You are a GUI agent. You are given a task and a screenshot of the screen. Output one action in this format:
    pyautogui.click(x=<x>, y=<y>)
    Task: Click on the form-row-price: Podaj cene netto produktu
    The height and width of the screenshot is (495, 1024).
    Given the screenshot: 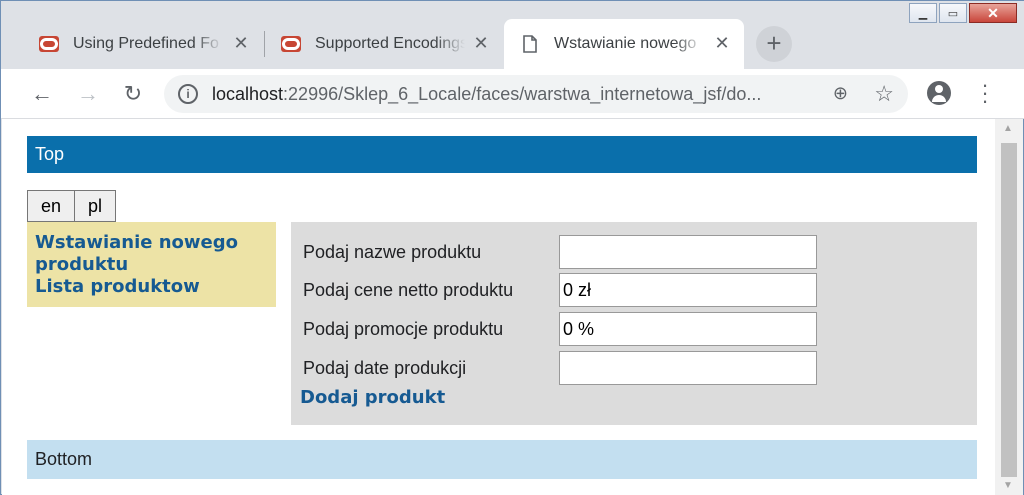 What is the action you would take?
    pyautogui.click(x=560, y=290)
    